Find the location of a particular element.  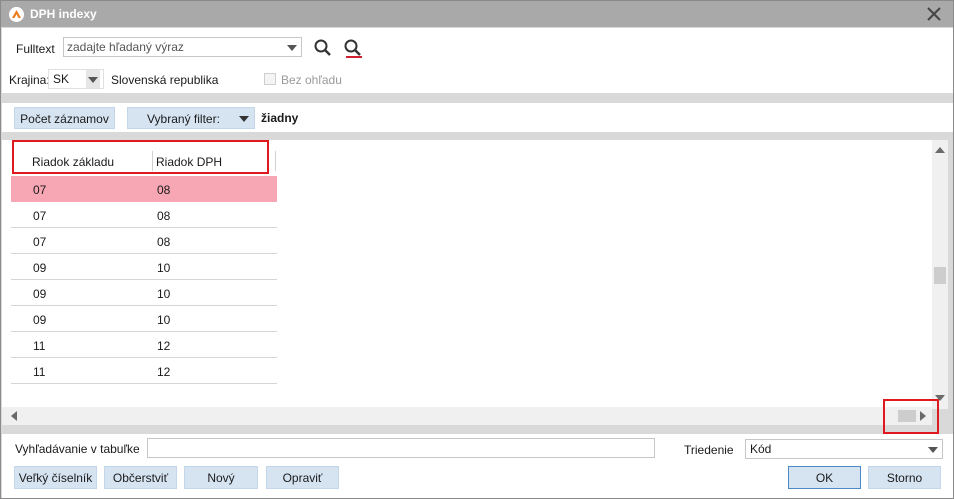

ok-button: OK is located at coordinates (824, 477).